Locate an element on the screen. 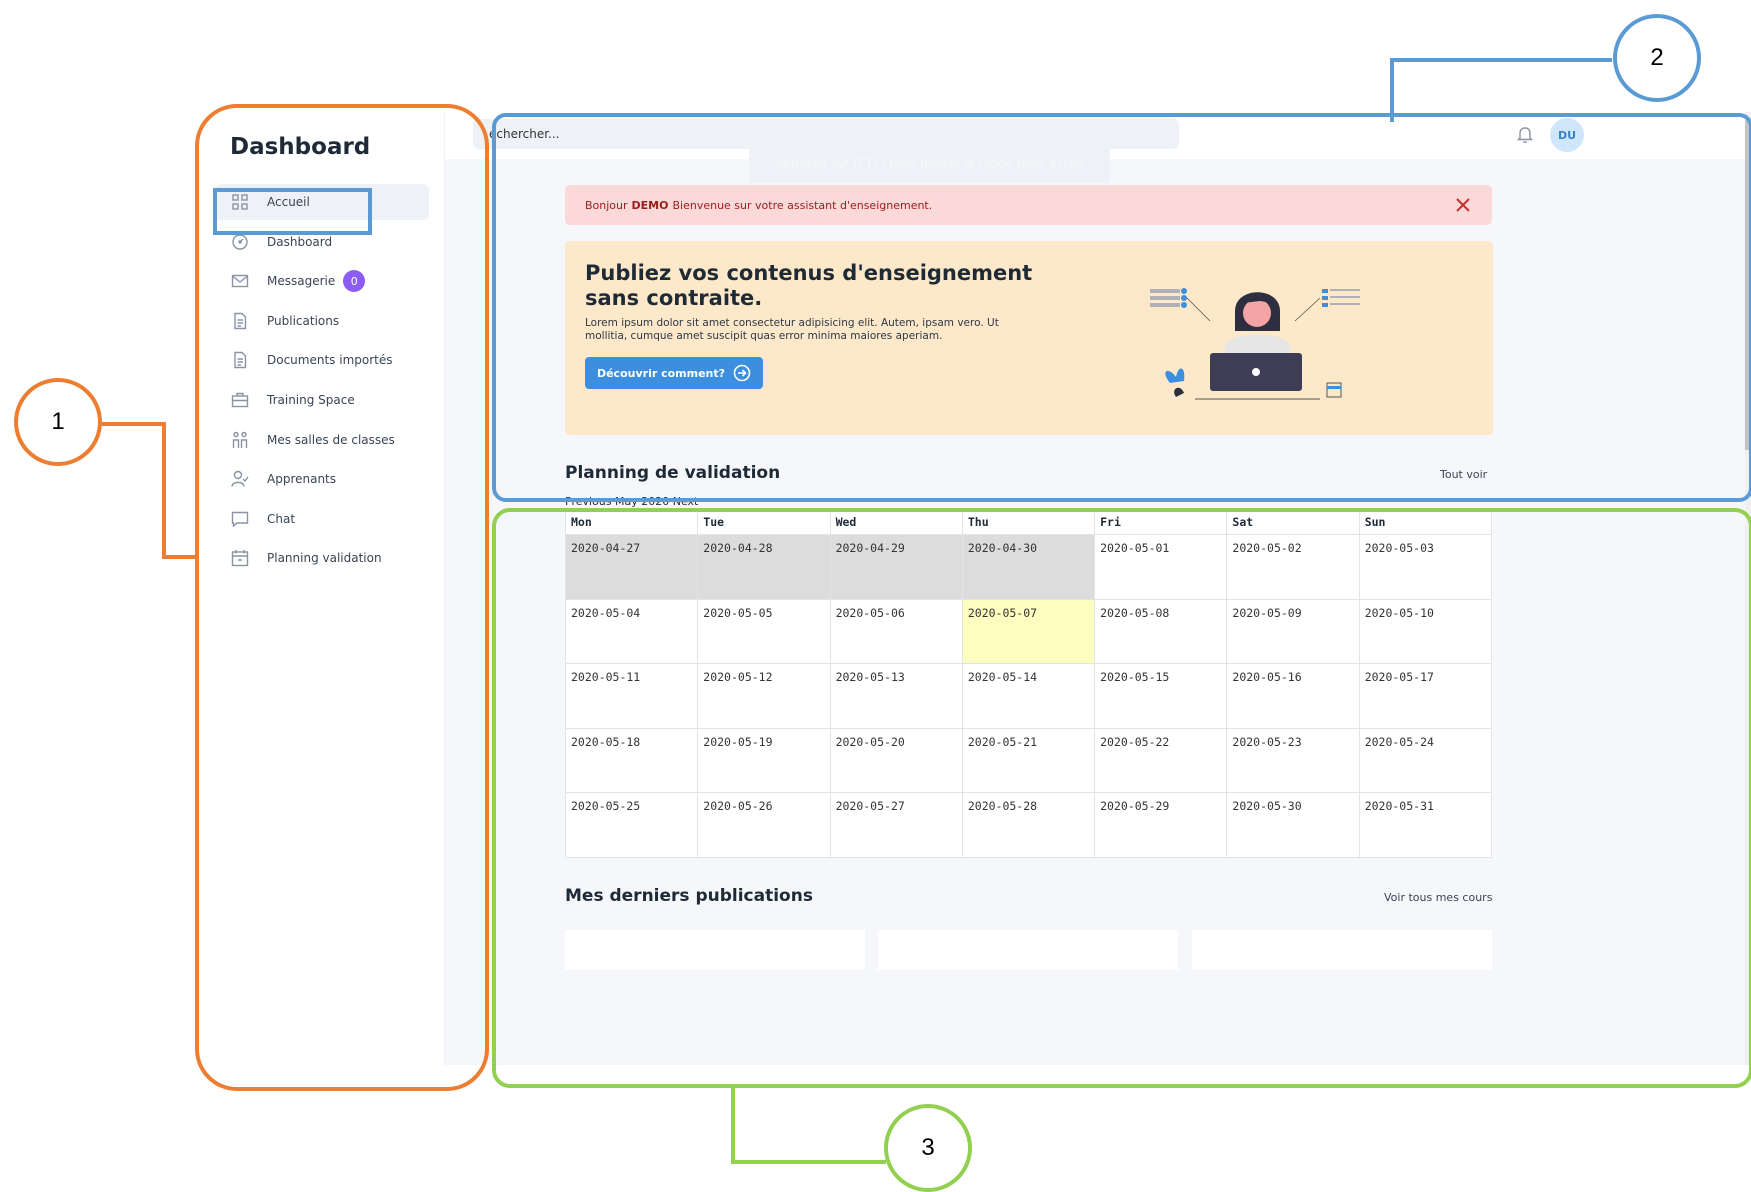  sidebar-item-planning-validation: Planning validation is located at coordinates (322, 558).